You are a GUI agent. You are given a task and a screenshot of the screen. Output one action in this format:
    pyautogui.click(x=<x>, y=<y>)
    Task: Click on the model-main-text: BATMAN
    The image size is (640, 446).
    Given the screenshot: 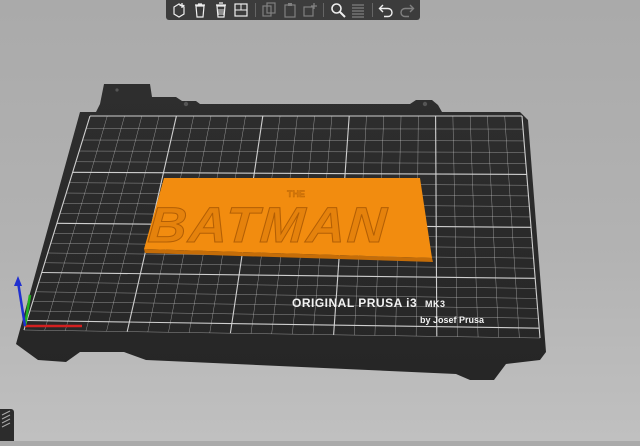 What is the action you would take?
    pyautogui.click(x=268, y=225)
    